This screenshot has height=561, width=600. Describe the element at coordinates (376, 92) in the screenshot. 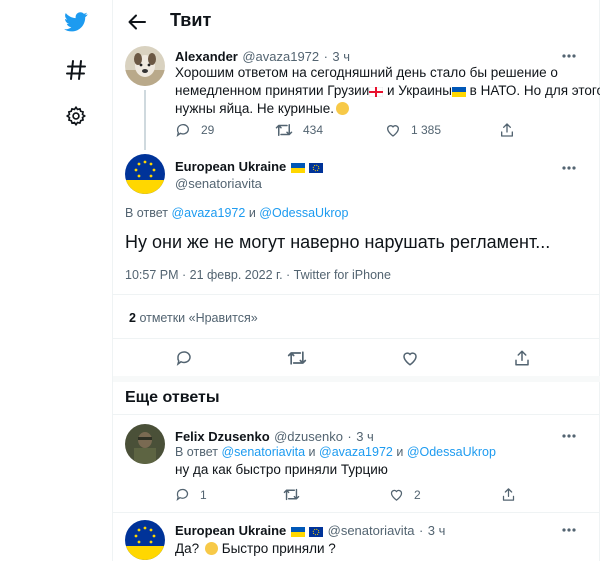

I see `georgia-flag-icon` at that location.